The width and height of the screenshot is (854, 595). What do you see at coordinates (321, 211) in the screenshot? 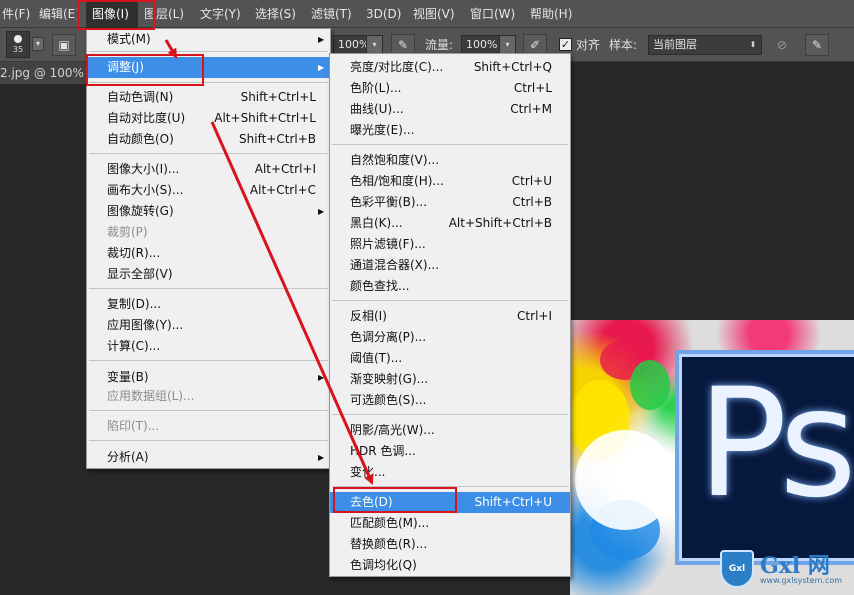
I see `submenu-arrow-icon: ▶` at bounding box center [321, 211].